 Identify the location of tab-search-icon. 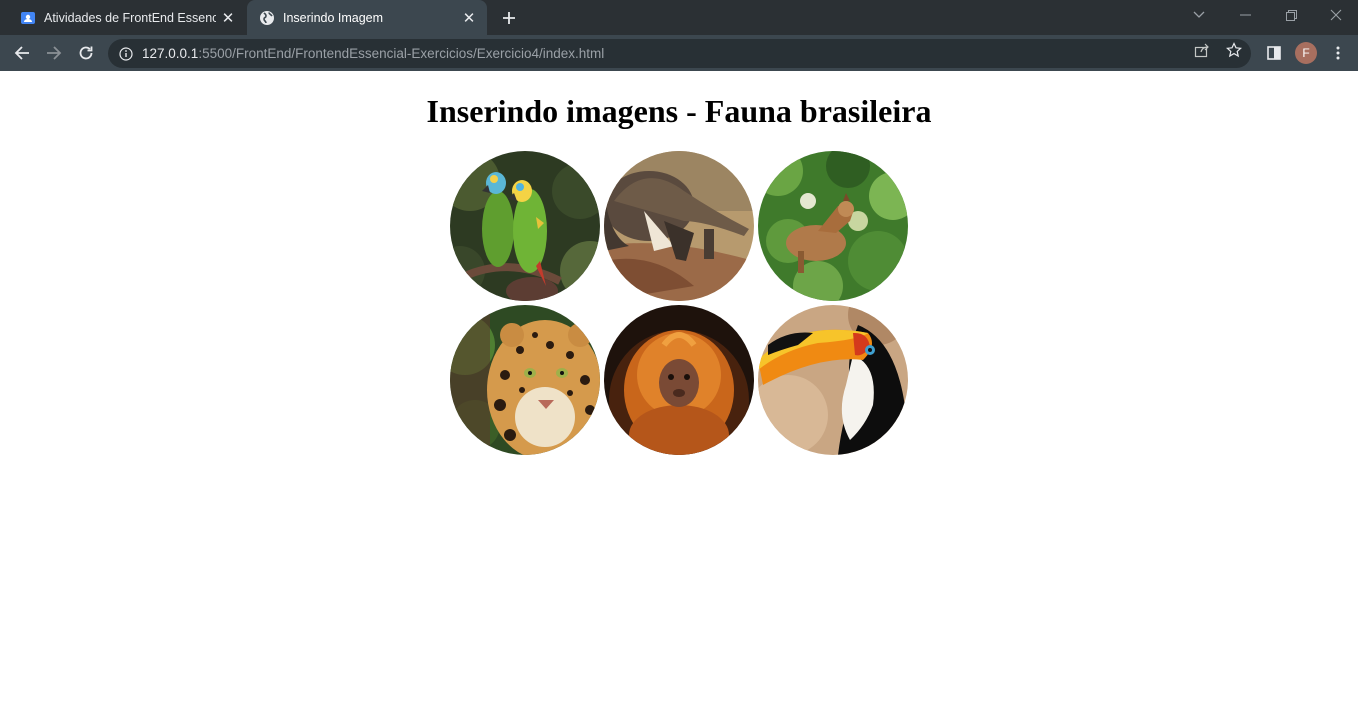
(1199, 15).